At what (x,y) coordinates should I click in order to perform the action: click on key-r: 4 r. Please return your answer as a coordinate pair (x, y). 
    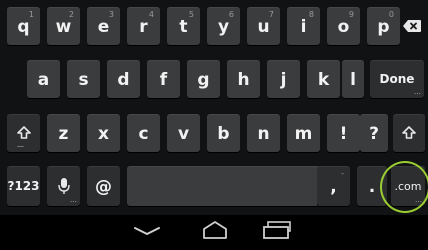
    Looking at the image, I should click on (143, 26).